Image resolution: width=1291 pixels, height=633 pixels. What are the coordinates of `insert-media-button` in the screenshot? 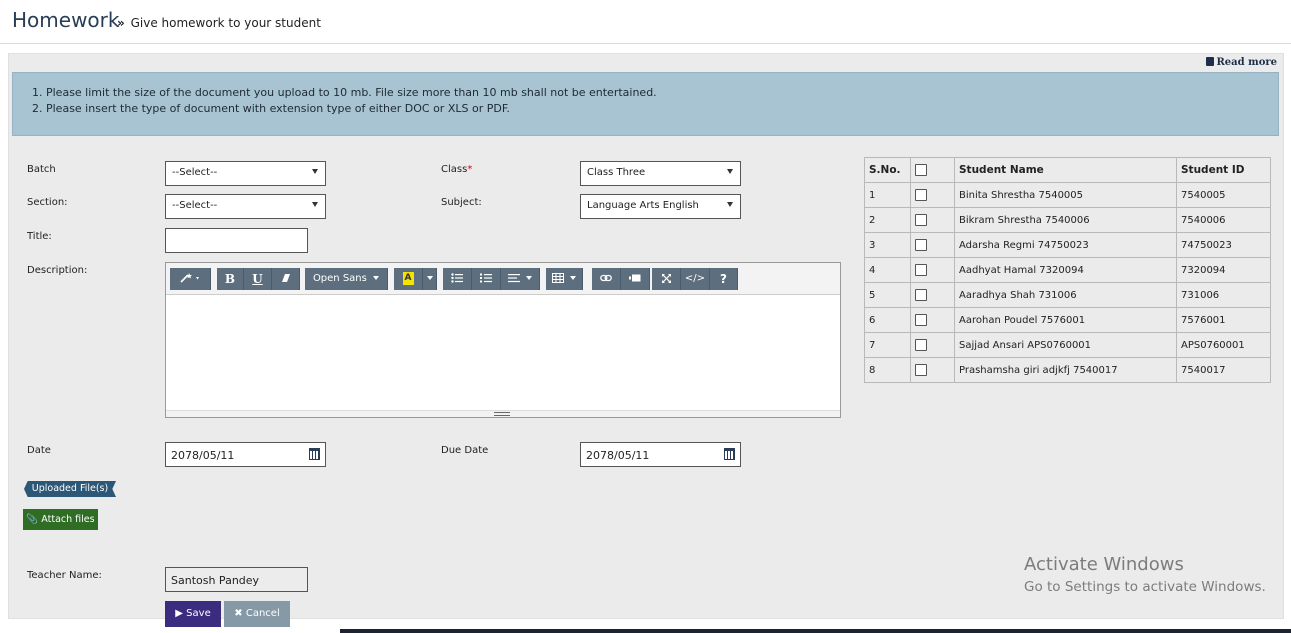 It's located at (635, 279).